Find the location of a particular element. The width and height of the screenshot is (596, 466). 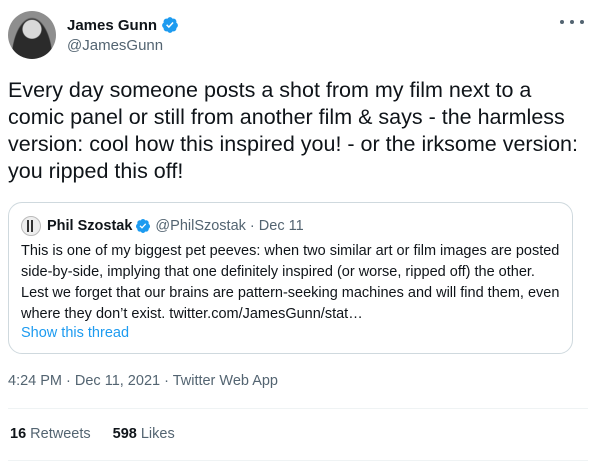

likes-stat: 598 Likes is located at coordinates (144, 434).